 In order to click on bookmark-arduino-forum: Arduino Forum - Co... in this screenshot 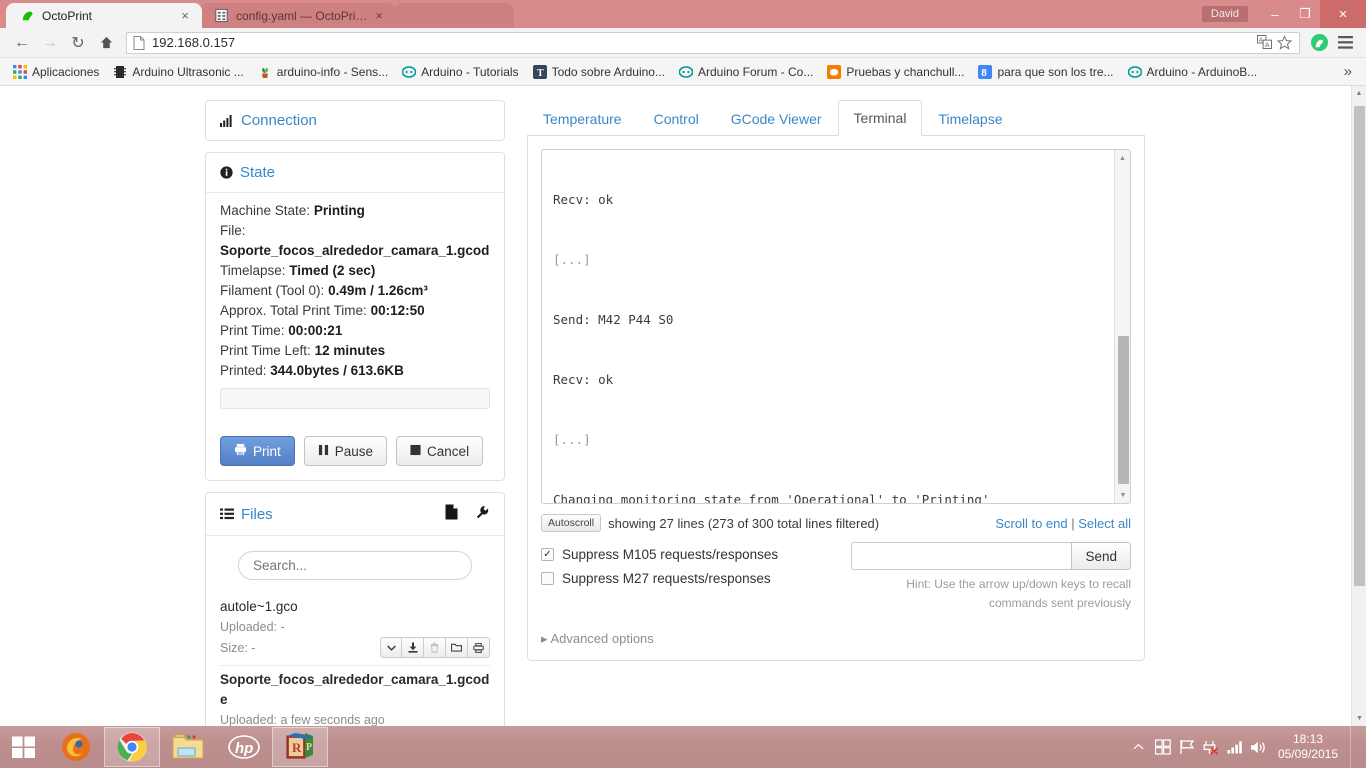, I will do `click(746, 72)`.